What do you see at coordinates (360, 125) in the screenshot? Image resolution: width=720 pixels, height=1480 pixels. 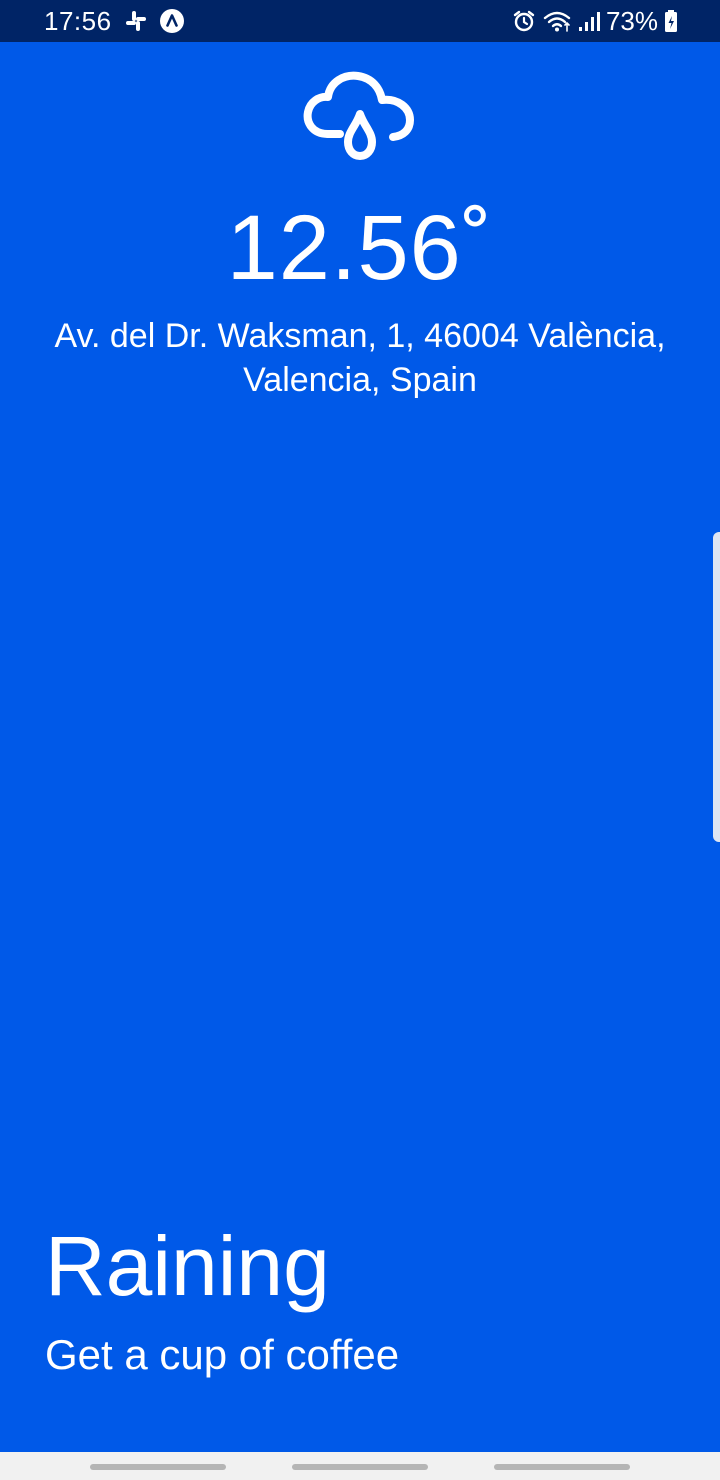 I see `cloud-rain-icon` at bounding box center [360, 125].